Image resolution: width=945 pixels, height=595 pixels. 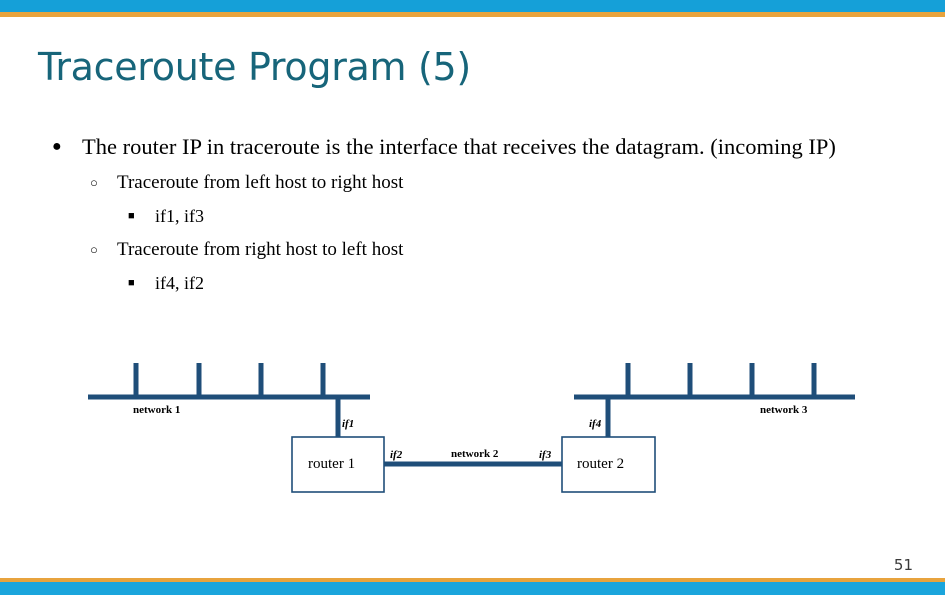 What do you see at coordinates (396, 455) in the screenshot?
I see `if2-label: if2` at bounding box center [396, 455].